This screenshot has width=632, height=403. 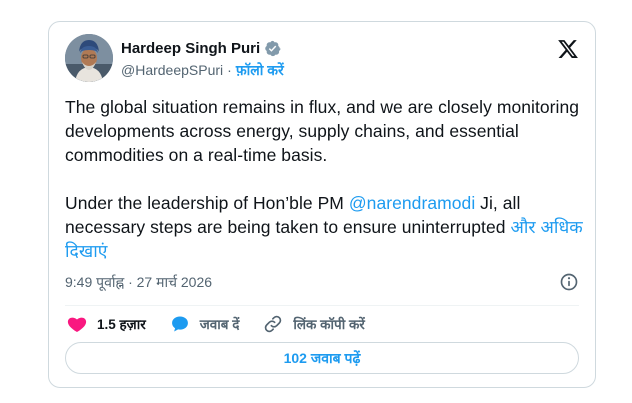 What do you see at coordinates (77, 324) in the screenshot?
I see `heart-icon` at bounding box center [77, 324].